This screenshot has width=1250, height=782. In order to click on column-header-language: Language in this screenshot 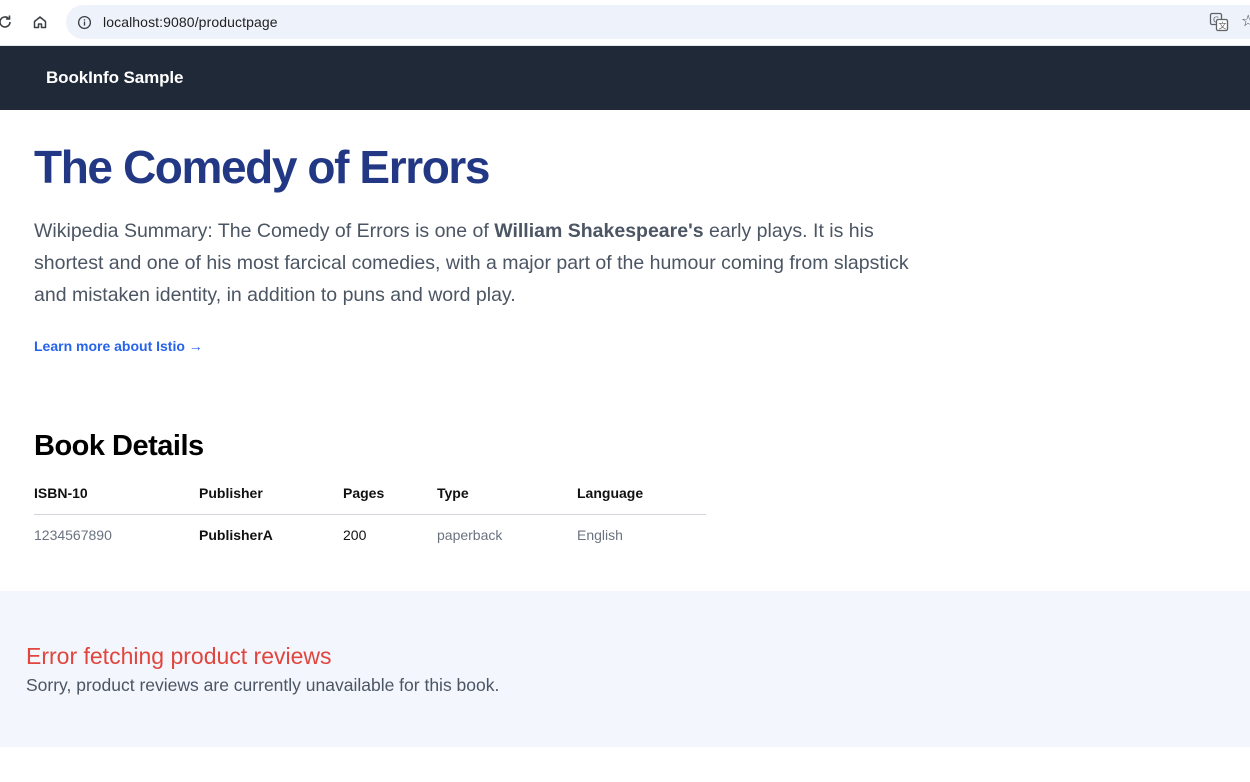, I will do `click(641, 493)`.